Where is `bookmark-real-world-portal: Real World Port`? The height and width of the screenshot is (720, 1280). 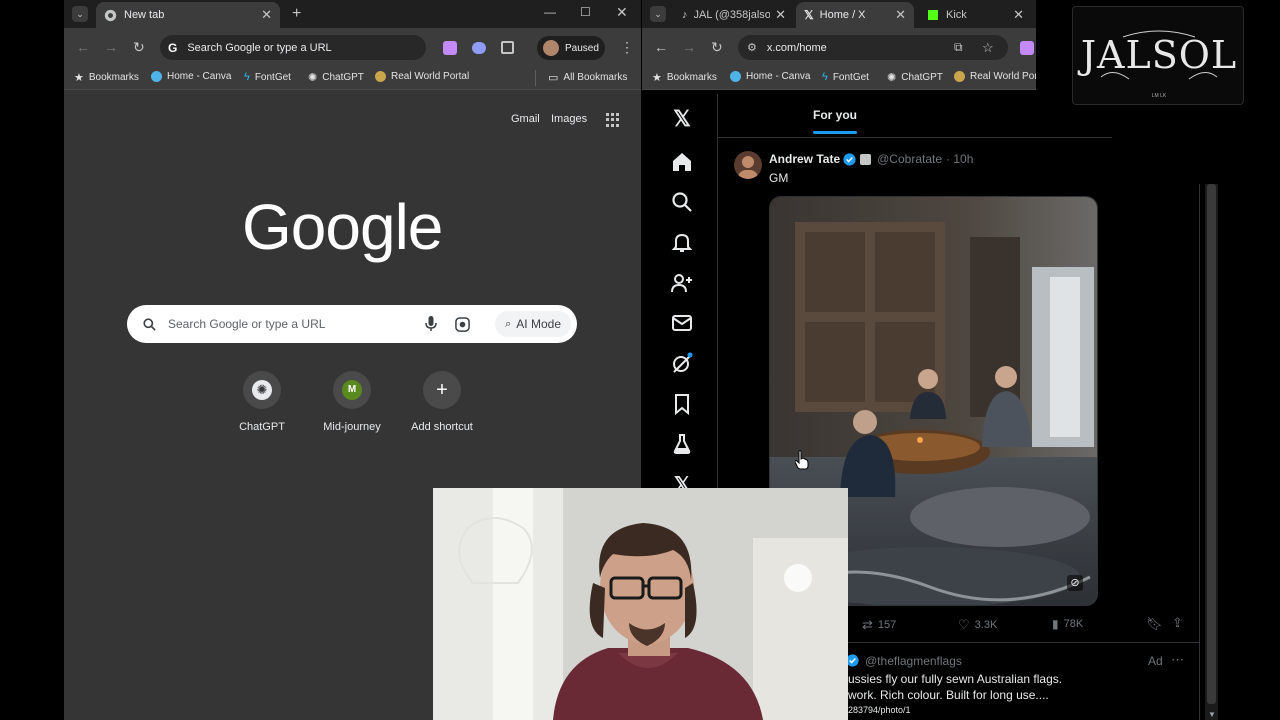 bookmark-real-world-portal: Real World Port is located at coordinates (995, 76).